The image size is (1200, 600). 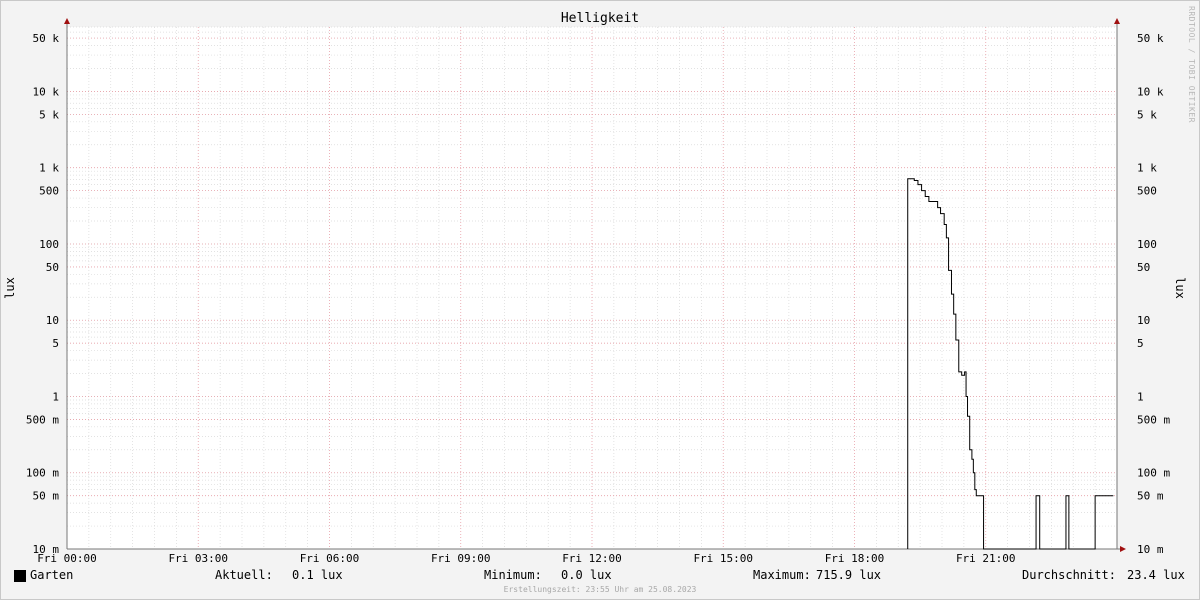 What do you see at coordinates (330, 558) in the screenshot?
I see `x-tick-label: Fri 06:00` at bounding box center [330, 558].